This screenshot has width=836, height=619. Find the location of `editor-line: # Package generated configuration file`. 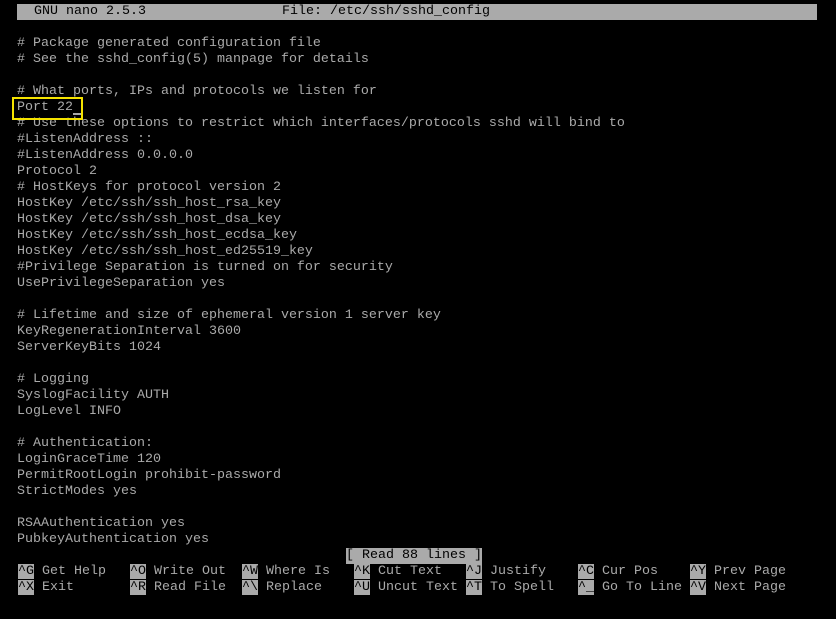

editor-line: # Package generated configuration file is located at coordinates (321, 44).